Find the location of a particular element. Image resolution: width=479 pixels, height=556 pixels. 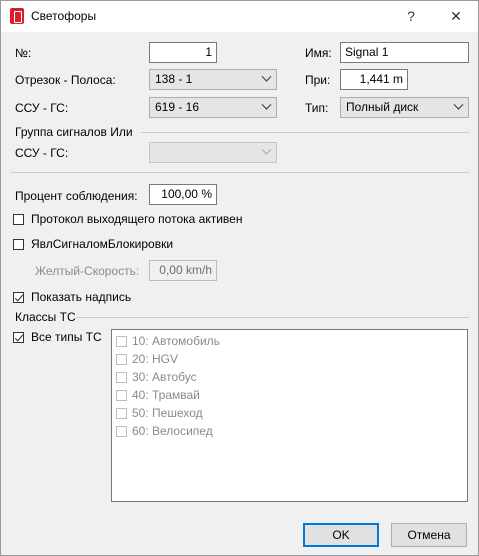

help-button: ? is located at coordinates (411, 16).